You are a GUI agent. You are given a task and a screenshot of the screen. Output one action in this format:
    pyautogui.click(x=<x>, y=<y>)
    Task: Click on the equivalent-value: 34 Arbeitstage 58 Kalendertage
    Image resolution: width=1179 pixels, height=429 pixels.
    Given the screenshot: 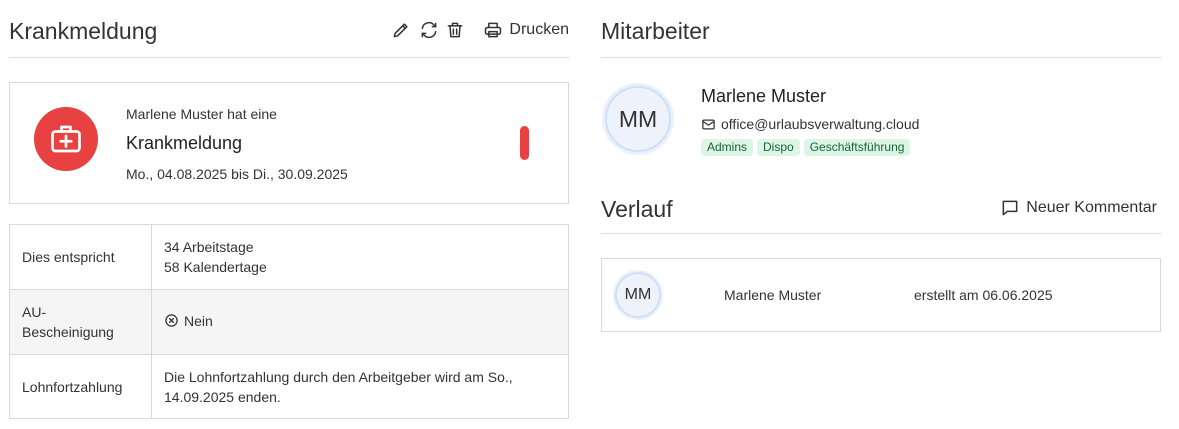 What is the action you would take?
    pyautogui.click(x=360, y=257)
    